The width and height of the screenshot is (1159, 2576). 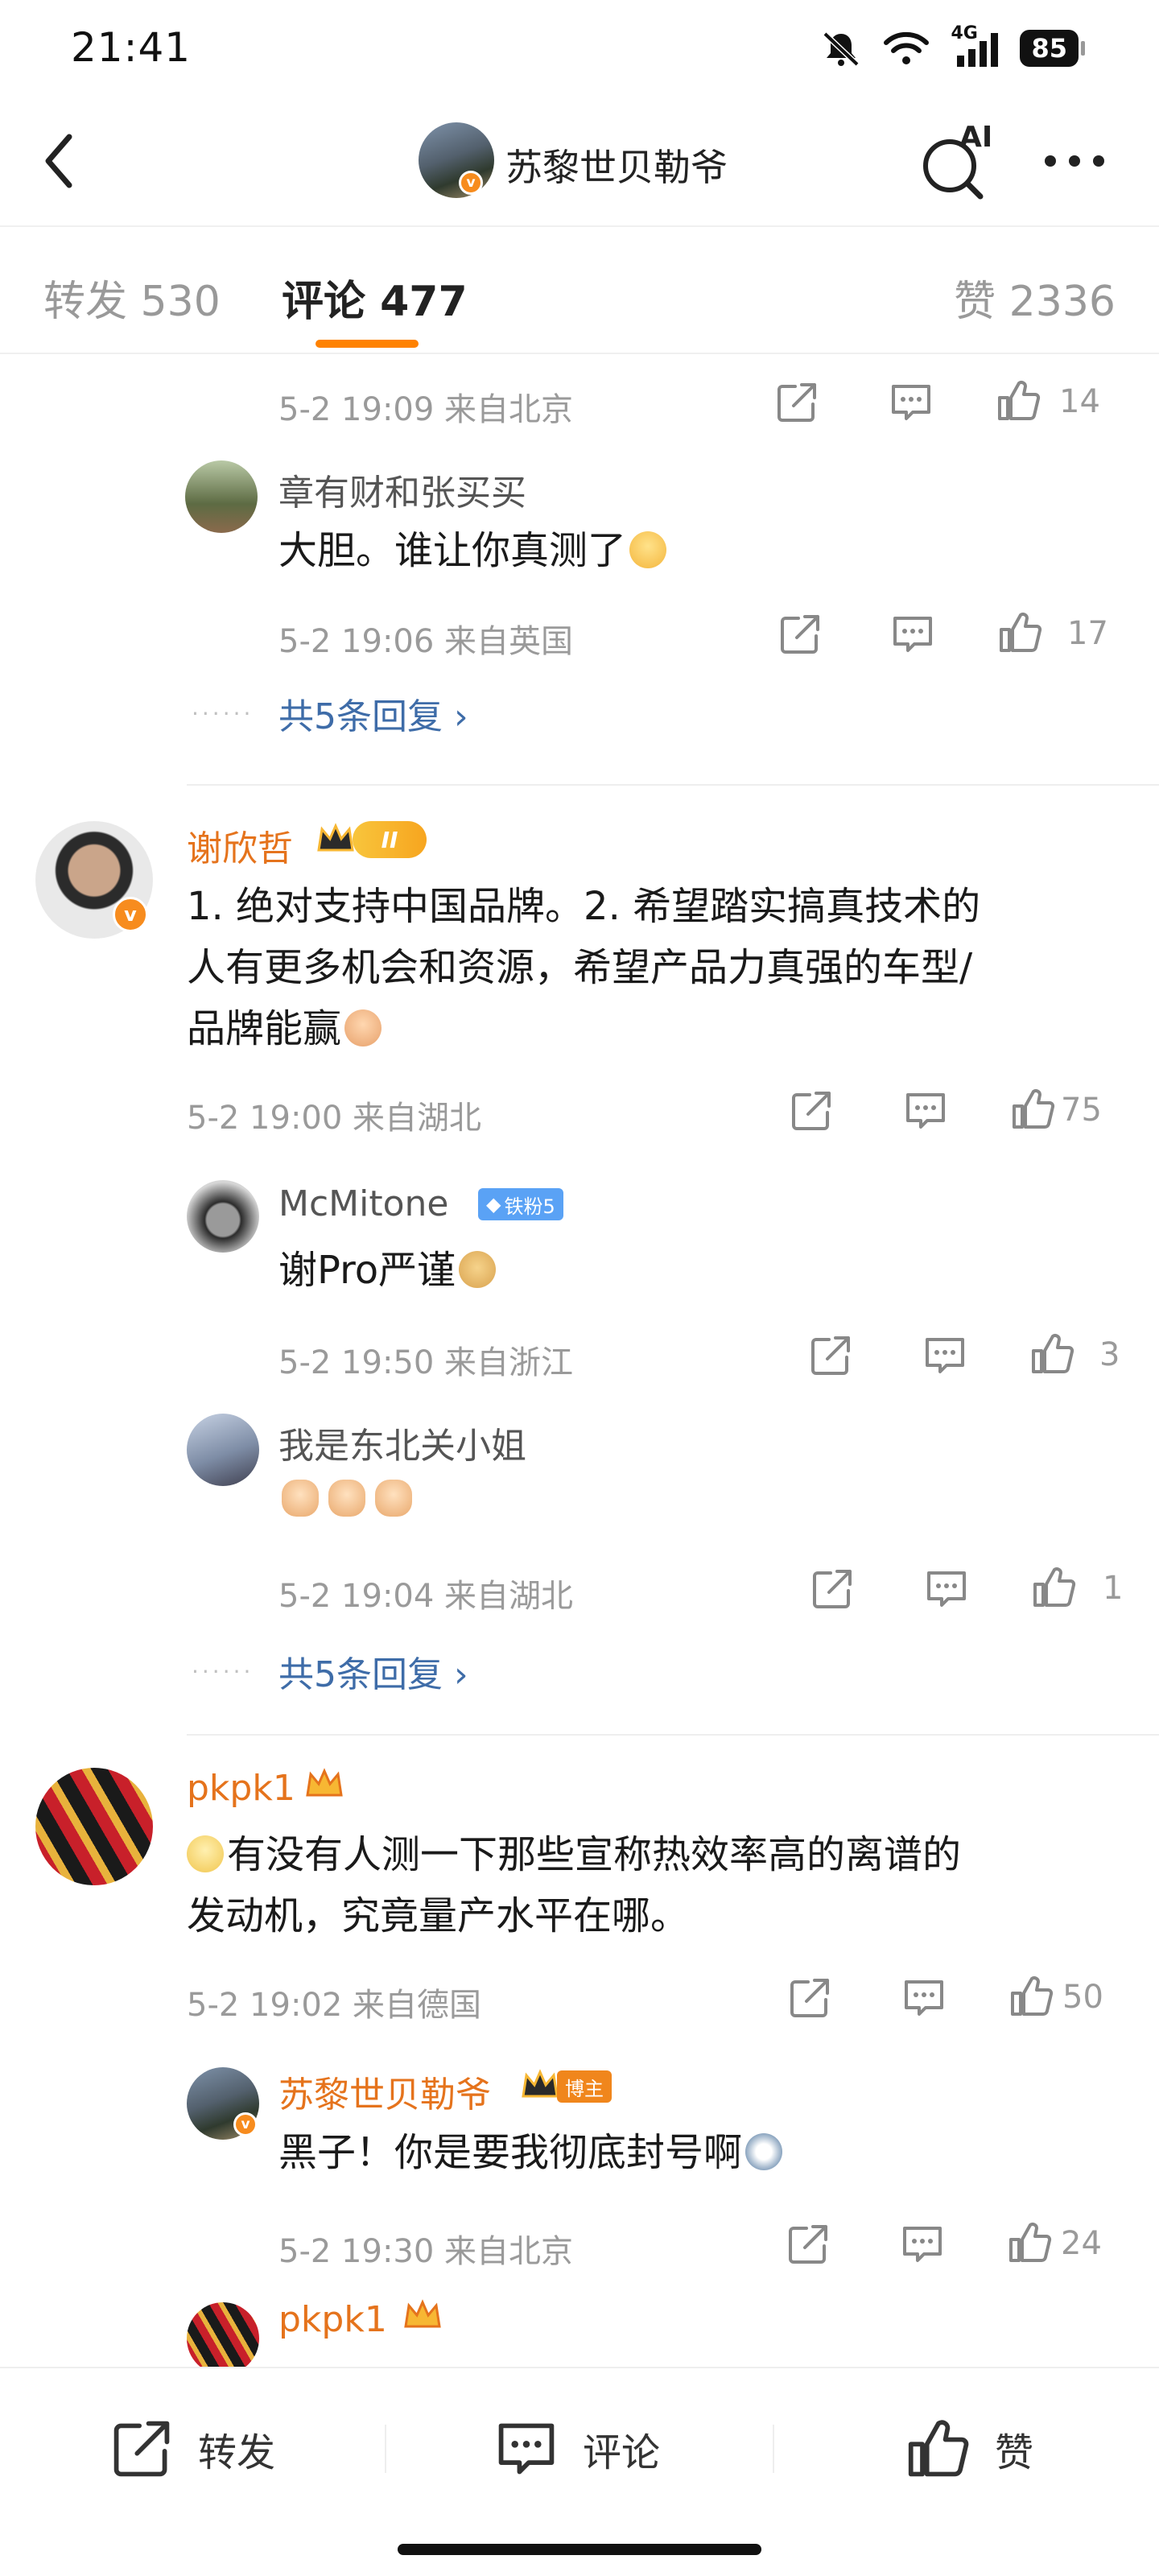 What do you see at coordinates (956, 161) in the screenshot?
I see `ai-search-button: AI` at bounding box center [956, 161].